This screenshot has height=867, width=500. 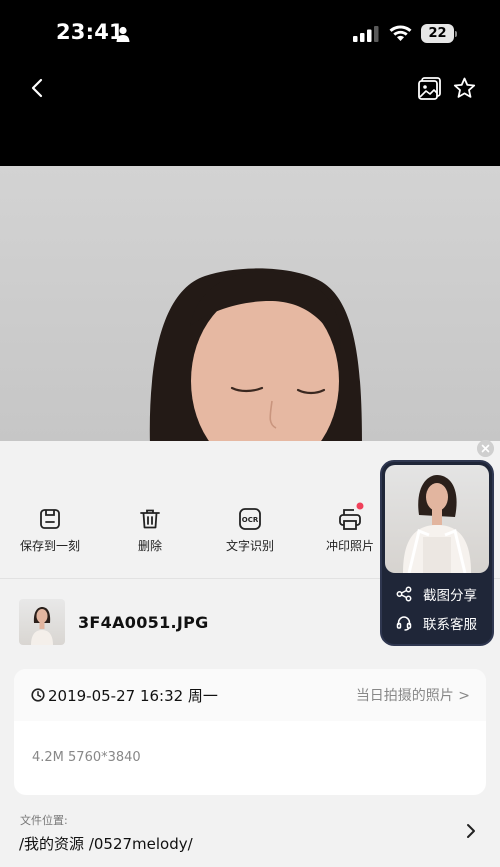 What do you see at coordinates (366, 34) in the screenshot?
I see `cellular-signal-icon` at bounding box center [366, 34].